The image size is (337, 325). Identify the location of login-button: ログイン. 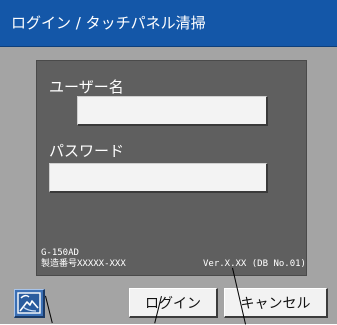
(173, 303).